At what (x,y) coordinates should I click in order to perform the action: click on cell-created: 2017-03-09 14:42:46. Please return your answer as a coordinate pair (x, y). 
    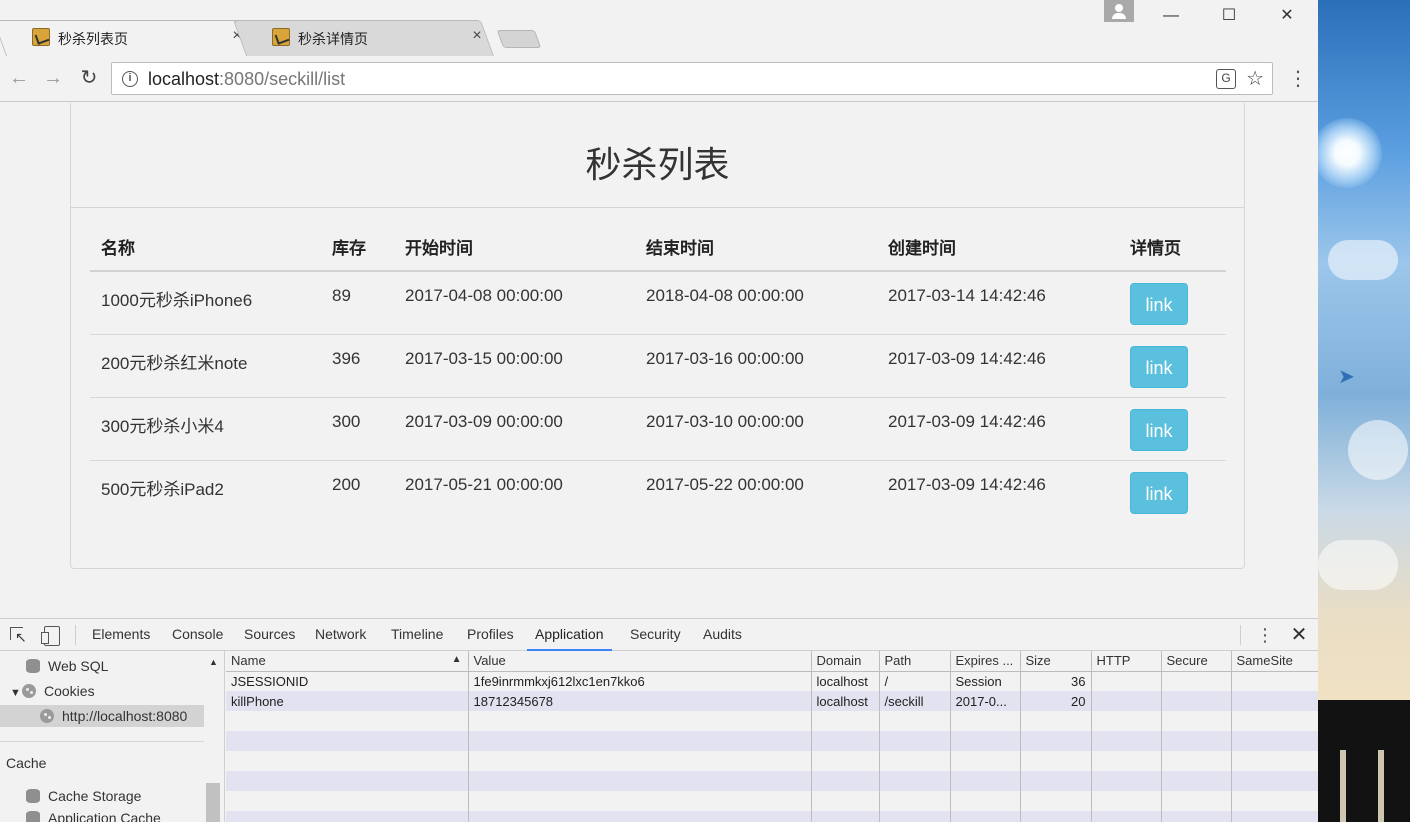
    Looking at the image, I should click on (998, 366).